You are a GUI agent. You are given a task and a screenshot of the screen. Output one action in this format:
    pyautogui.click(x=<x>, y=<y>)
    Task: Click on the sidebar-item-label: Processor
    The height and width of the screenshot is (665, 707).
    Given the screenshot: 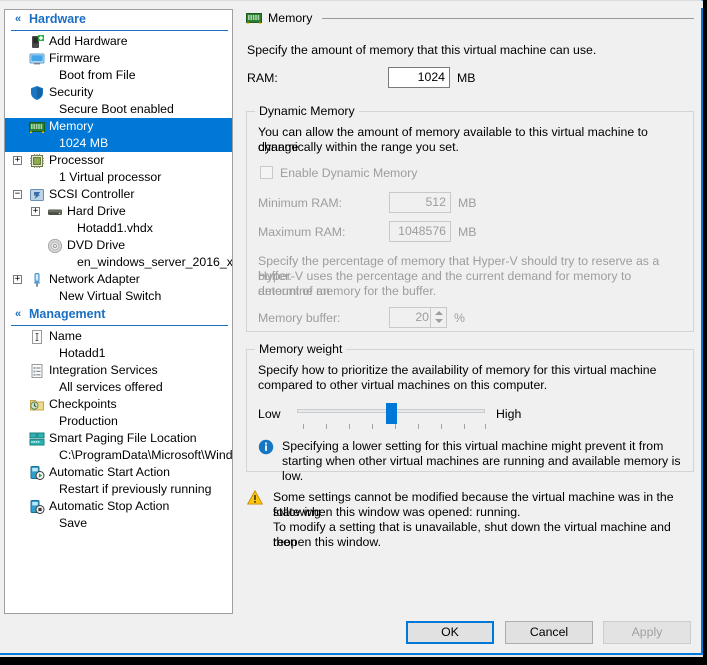 What is the action you would take?
    pyautogui.click(x=77, y=160)
    